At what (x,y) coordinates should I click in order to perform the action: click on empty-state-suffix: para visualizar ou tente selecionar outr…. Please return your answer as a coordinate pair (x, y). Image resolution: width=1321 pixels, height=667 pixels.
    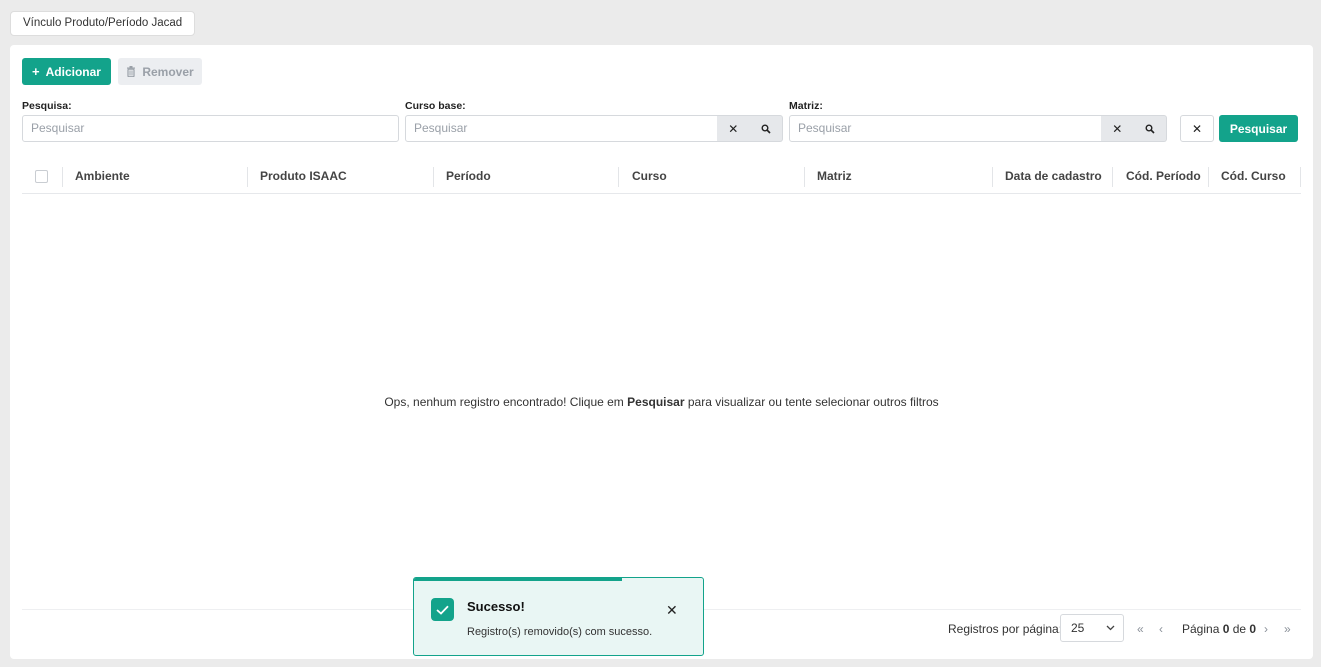
    Looking at the image, I should click on (811, 402).